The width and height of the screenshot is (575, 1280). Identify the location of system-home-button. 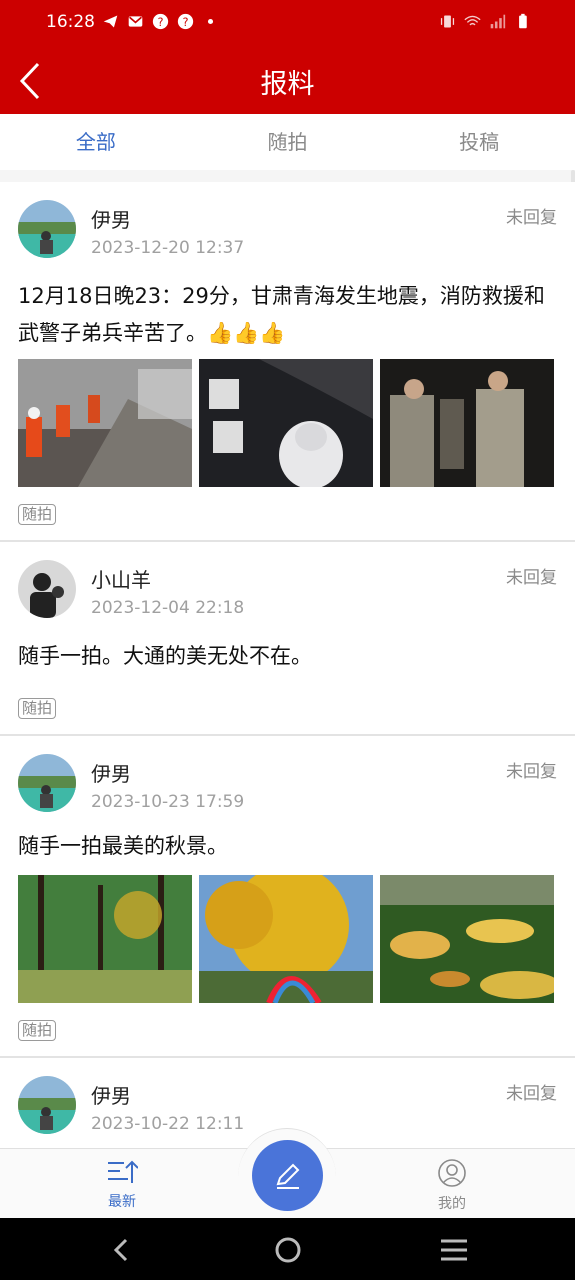
(288, 1250).